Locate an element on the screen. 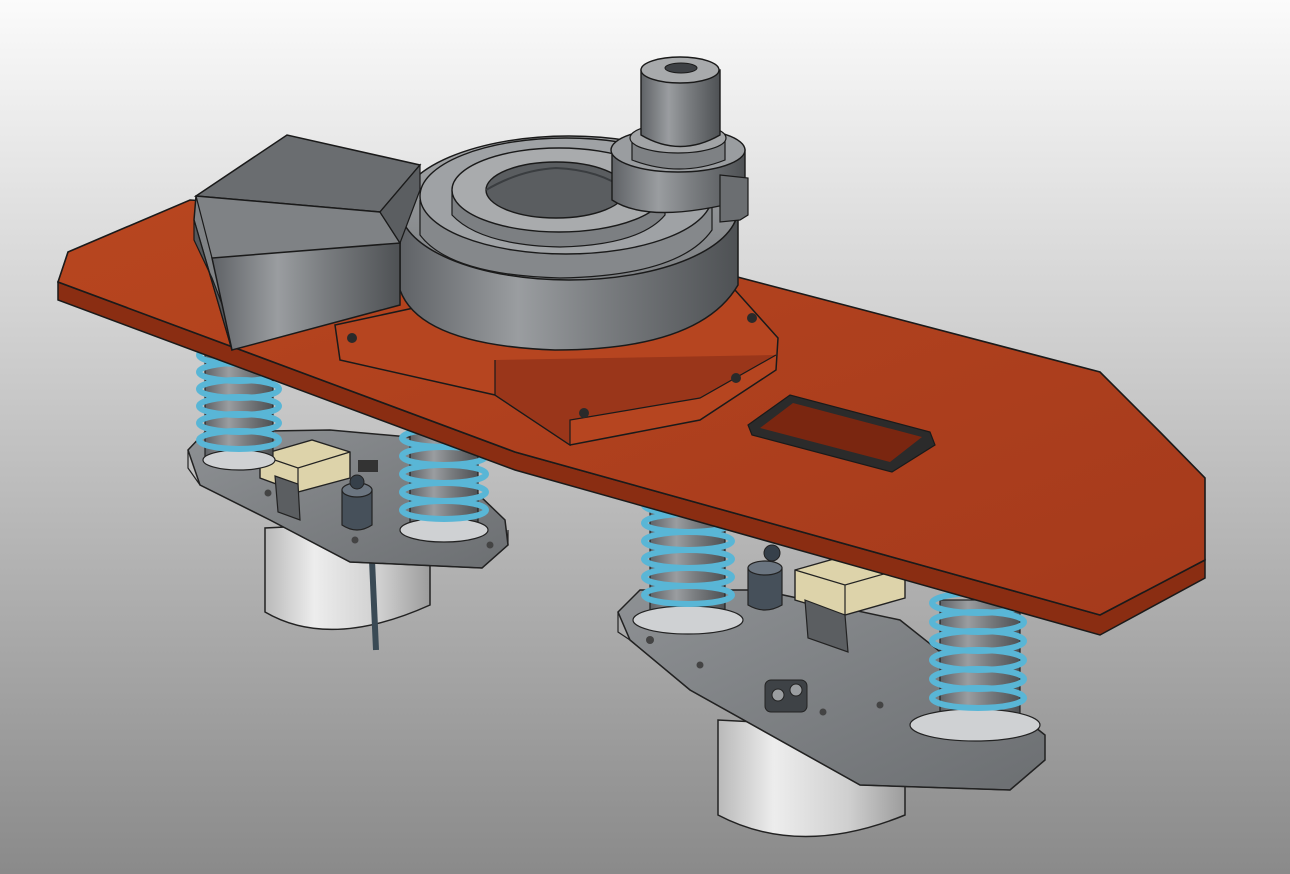  shaft-post is located at coordinates (680, 102).